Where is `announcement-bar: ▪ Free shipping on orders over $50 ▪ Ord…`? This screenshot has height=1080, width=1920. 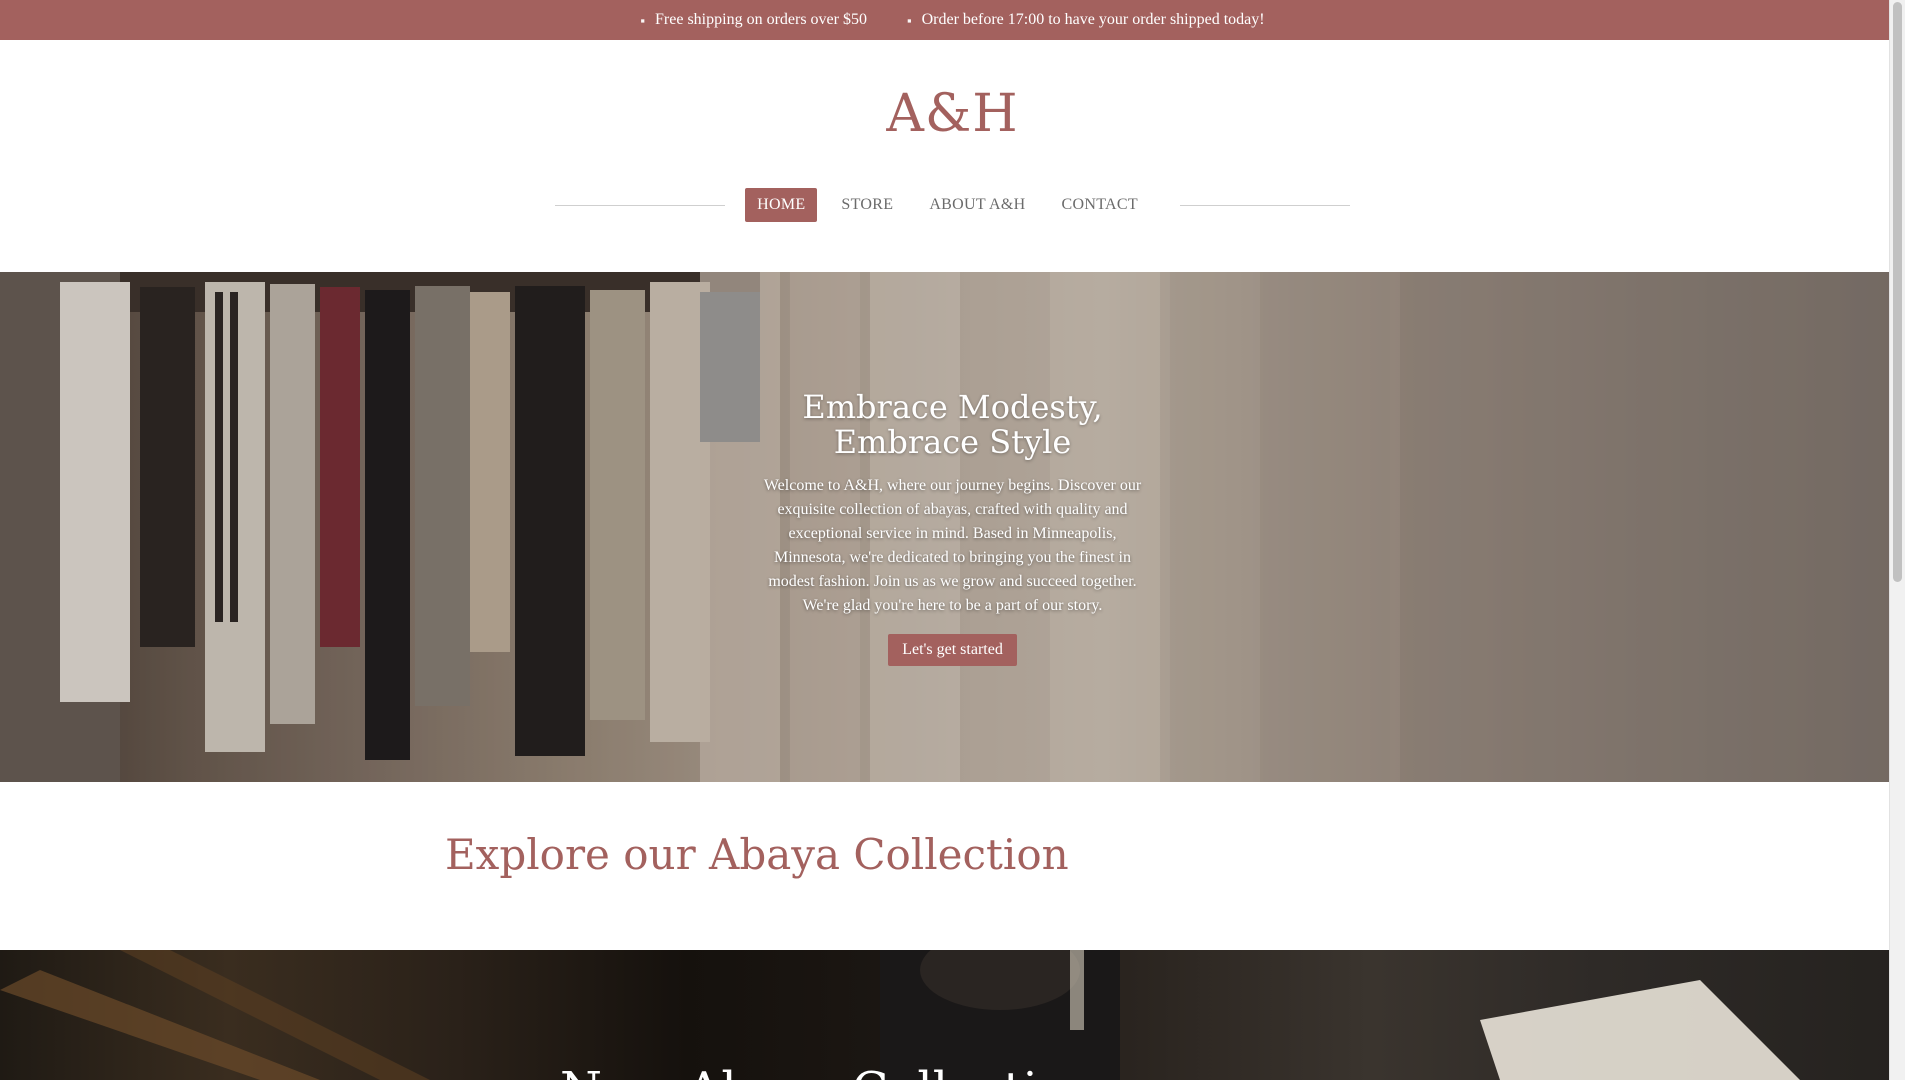
announcement-bar: ▪ Free shipping on orders over $50 ▪ Ord… is located at coordinates (952, 20).